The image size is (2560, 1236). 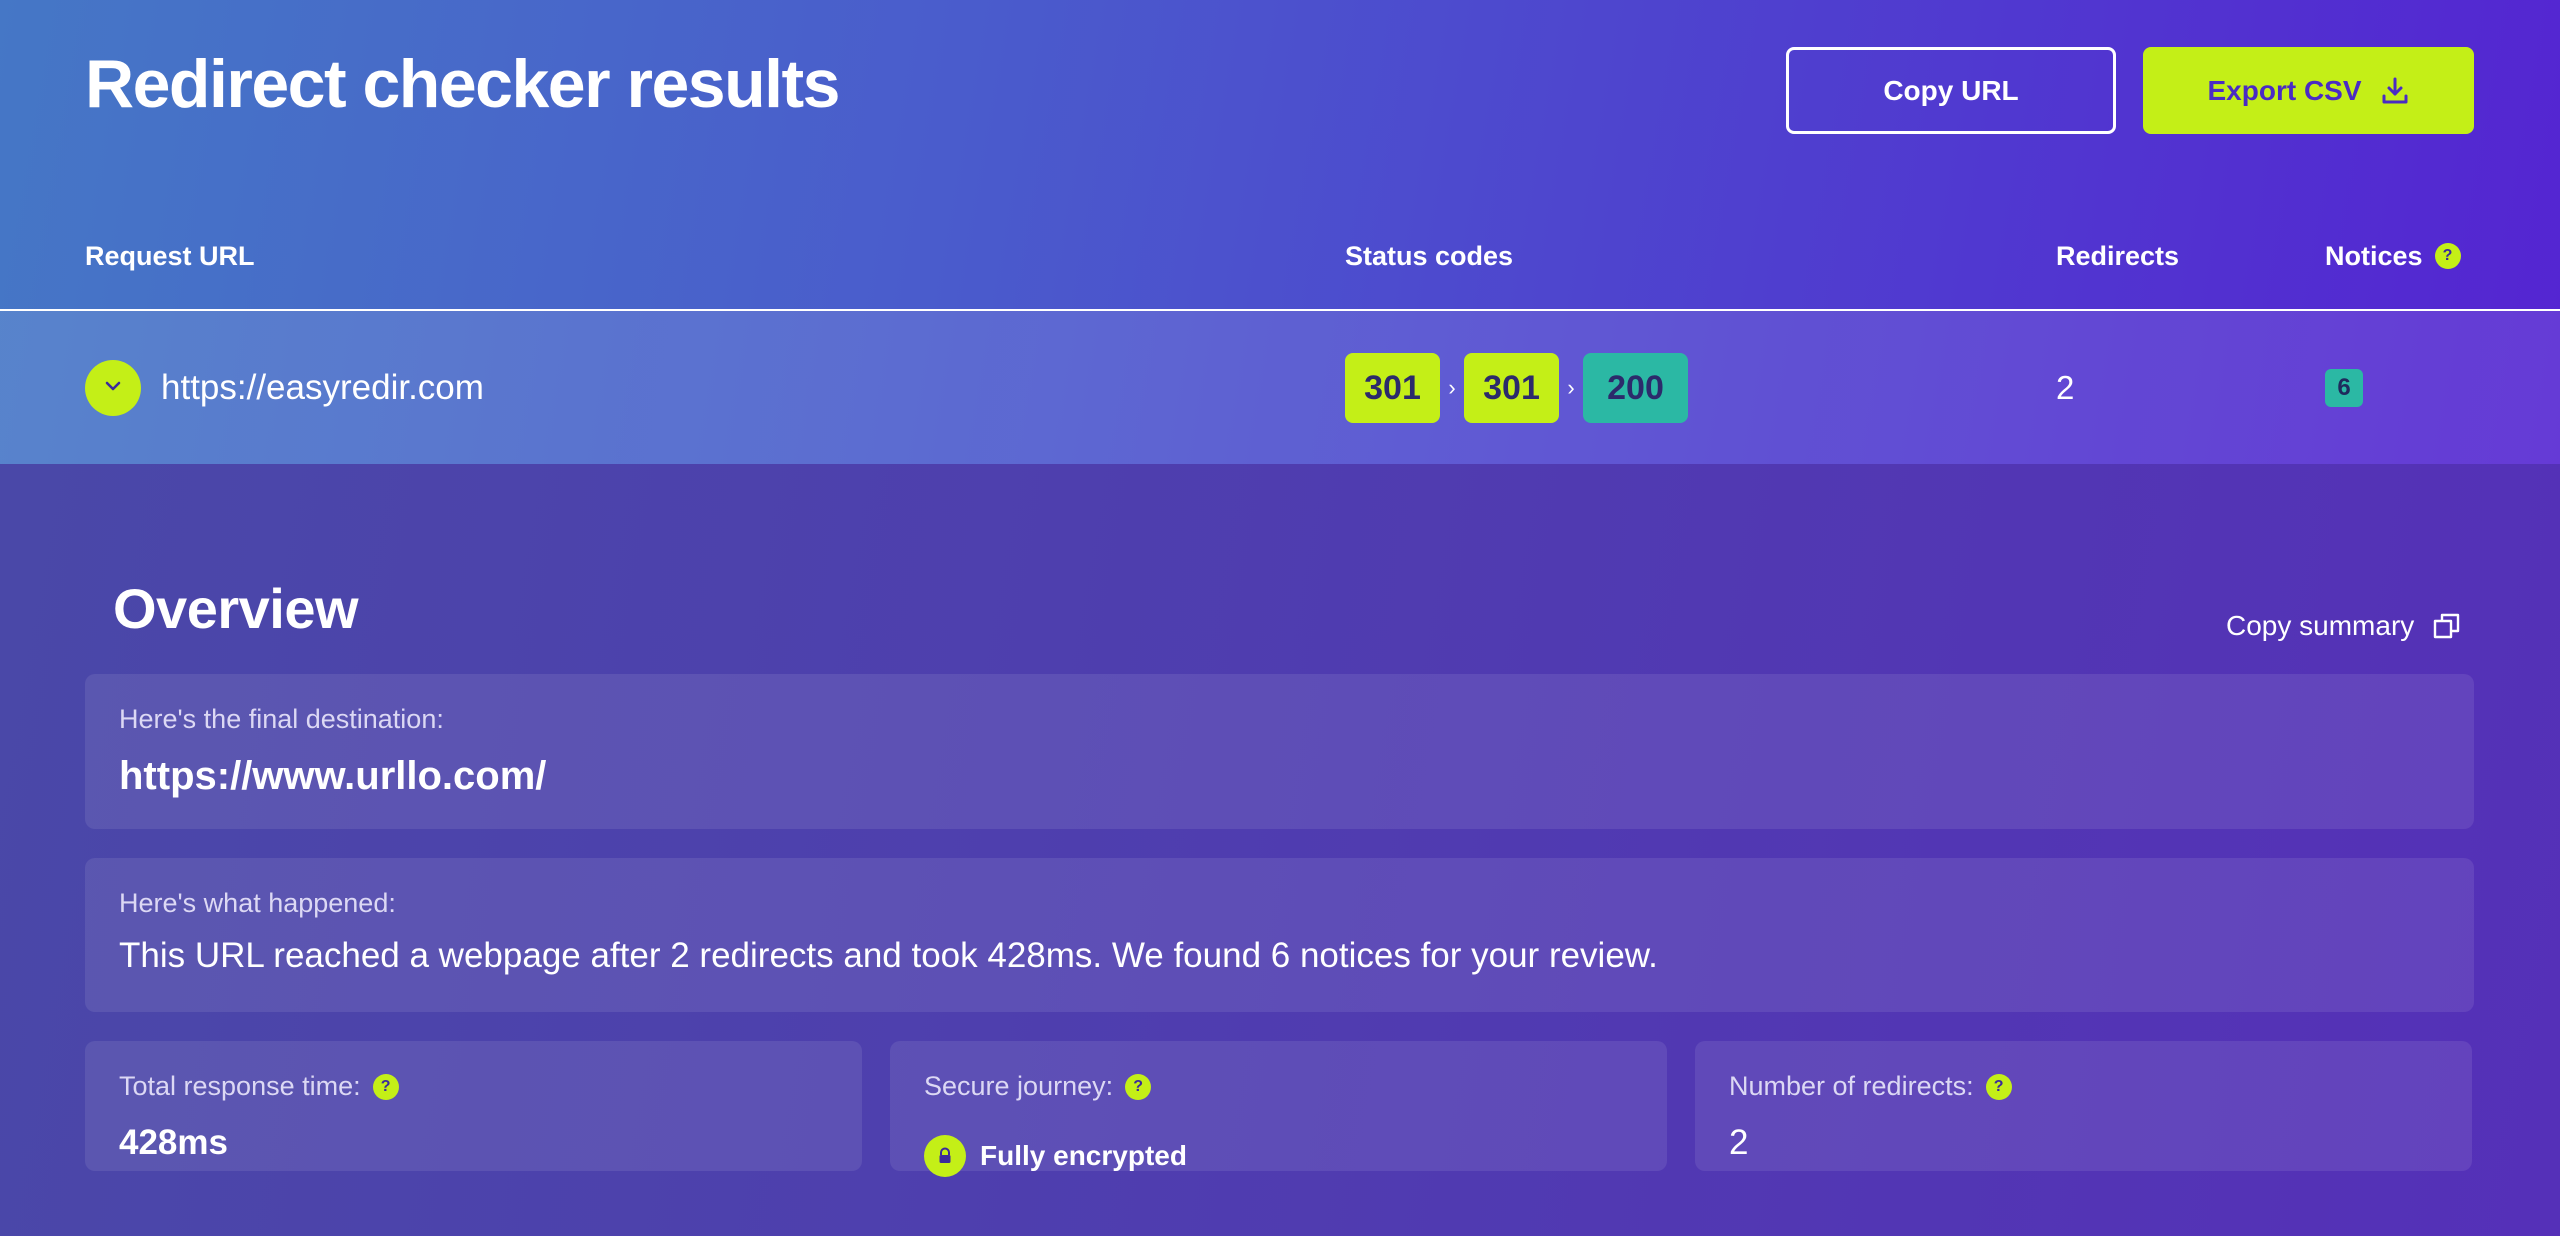 What do you see at coordinates (945, 1156) in the screenshot?
I see `lock-icon` at bounding box center [945, 1156].